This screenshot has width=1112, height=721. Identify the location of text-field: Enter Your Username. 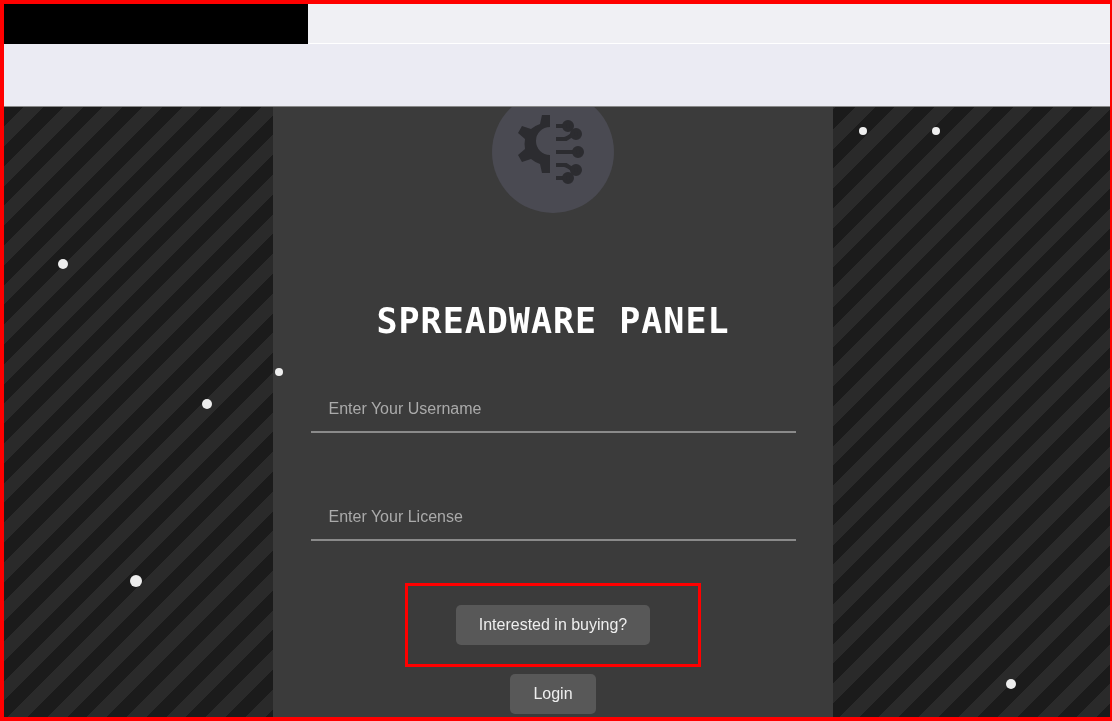
(553, 410).